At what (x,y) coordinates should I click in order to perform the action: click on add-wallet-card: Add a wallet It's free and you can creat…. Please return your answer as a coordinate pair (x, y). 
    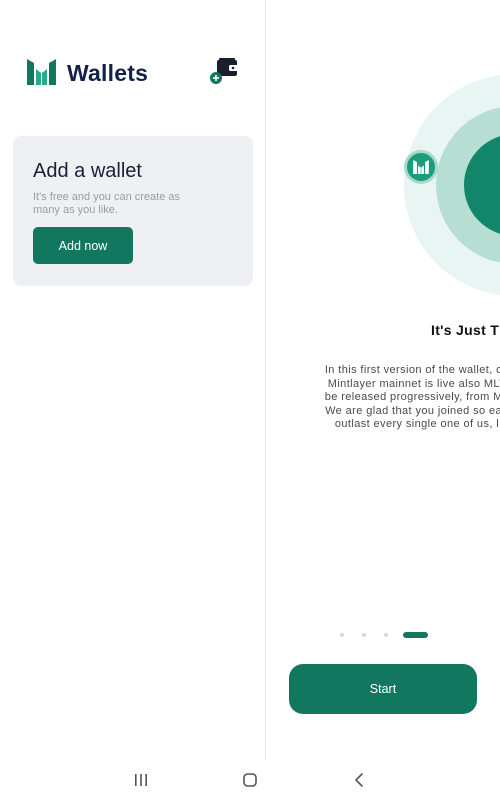
    Looking at the image, I should click on (133, 211).